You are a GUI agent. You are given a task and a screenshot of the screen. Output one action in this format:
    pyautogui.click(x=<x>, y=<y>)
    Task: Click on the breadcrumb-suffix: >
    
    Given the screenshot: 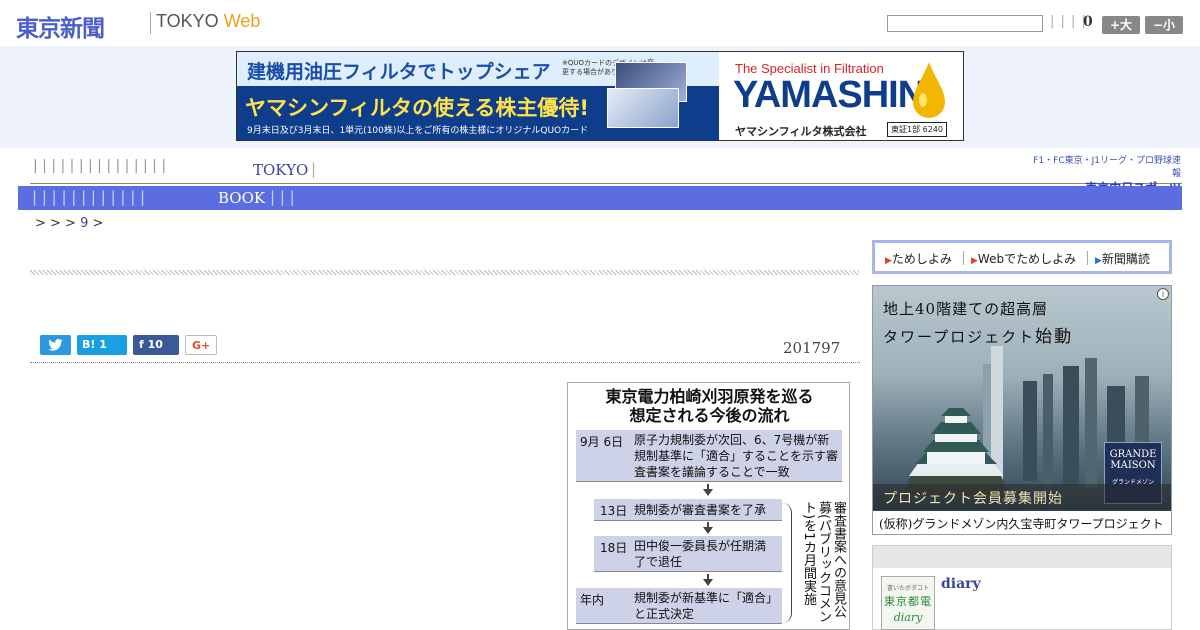 What is the action you would take?
    pyautogui.click(x=98, y=223)
    